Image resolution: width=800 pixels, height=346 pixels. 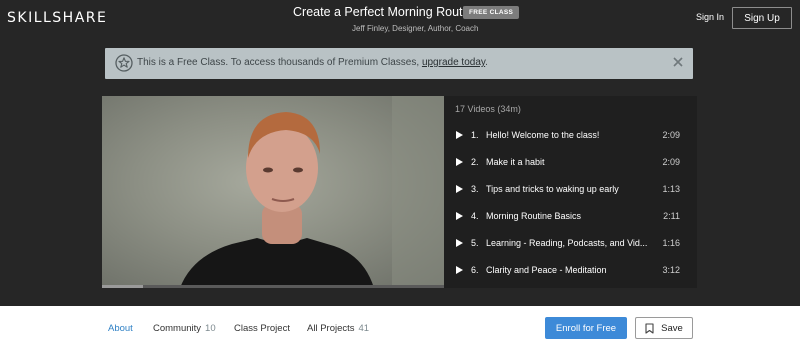 I want to click on tab-about-label: About, so click(x=120, y=328).